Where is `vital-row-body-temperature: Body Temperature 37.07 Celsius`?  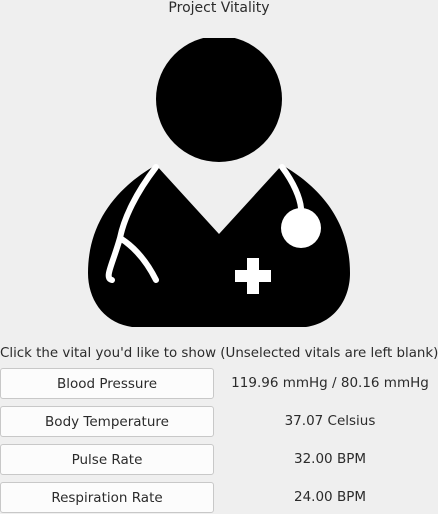 vital-row-body-temperature: Body Temperature 37.07 Celsius is located at coordinates (219, 421).